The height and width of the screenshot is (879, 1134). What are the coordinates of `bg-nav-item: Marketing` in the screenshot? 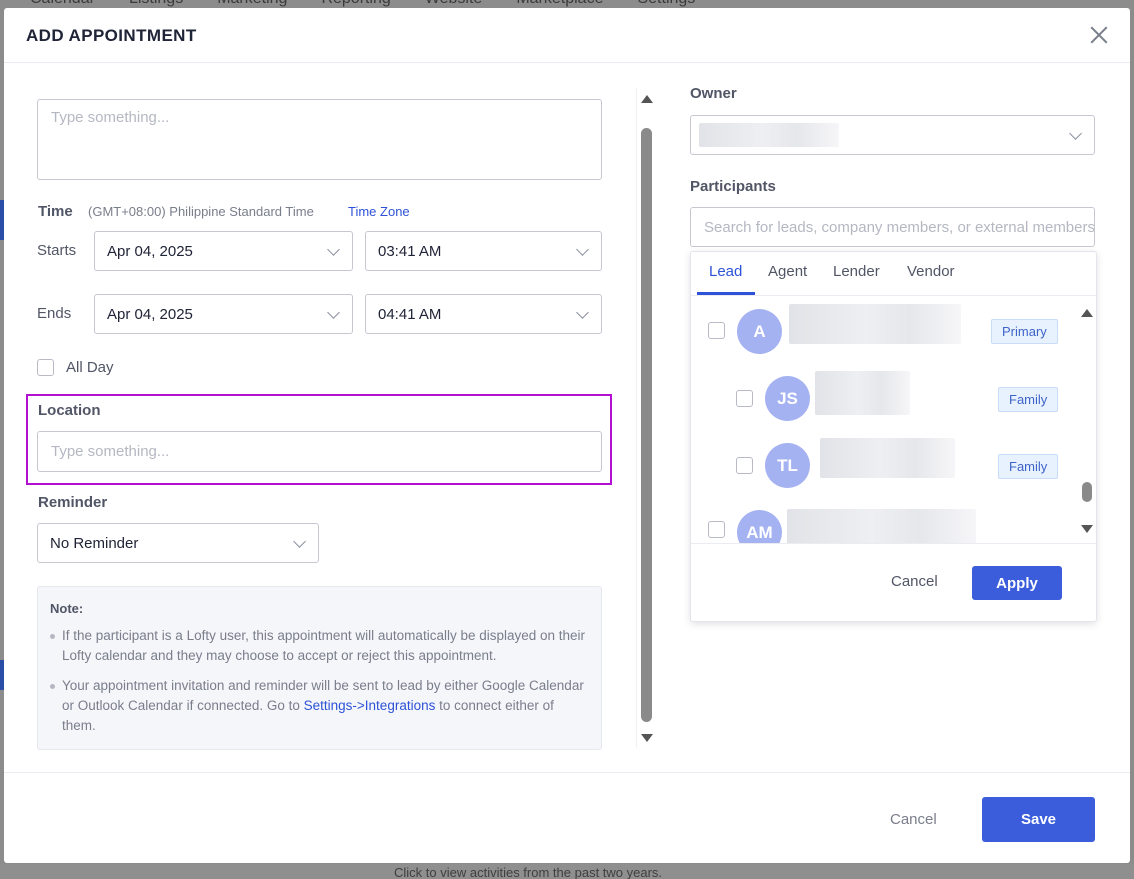 It's located at (252, 4).